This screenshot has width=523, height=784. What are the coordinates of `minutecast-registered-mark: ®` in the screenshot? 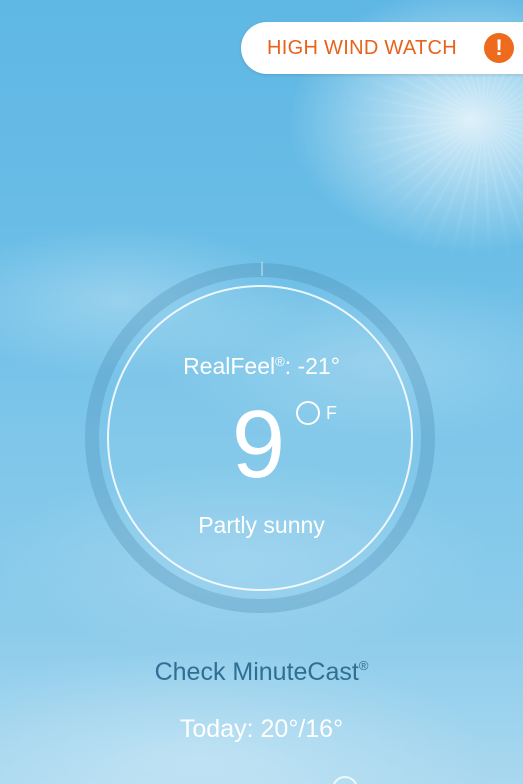 It's located at (363, 665).